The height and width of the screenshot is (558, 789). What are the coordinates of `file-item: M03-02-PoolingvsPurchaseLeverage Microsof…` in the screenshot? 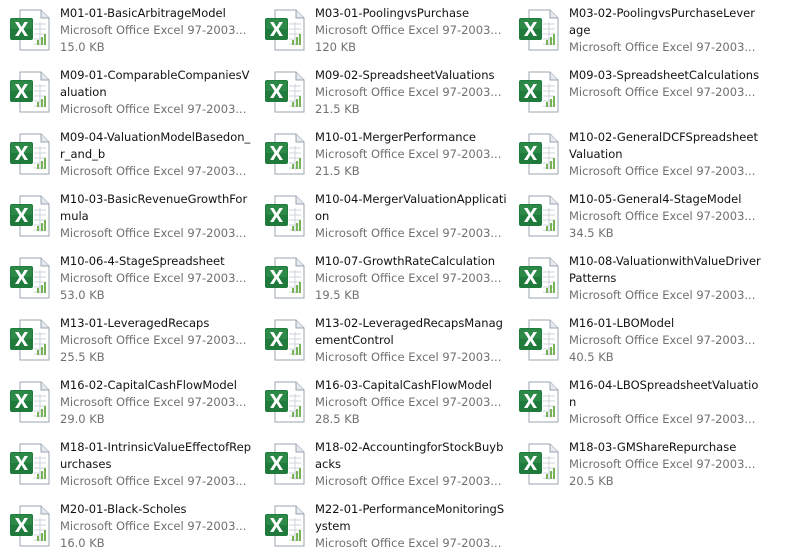 It's located at (637, 33).